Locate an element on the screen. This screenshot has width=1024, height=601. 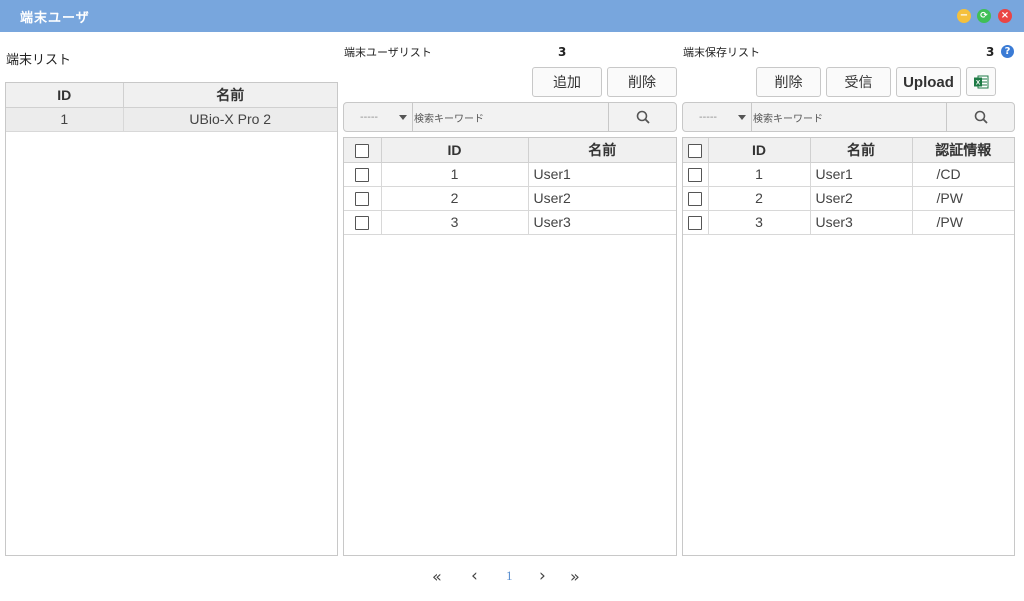
table-row: 3 User3 is located at coordinates (510, 222).